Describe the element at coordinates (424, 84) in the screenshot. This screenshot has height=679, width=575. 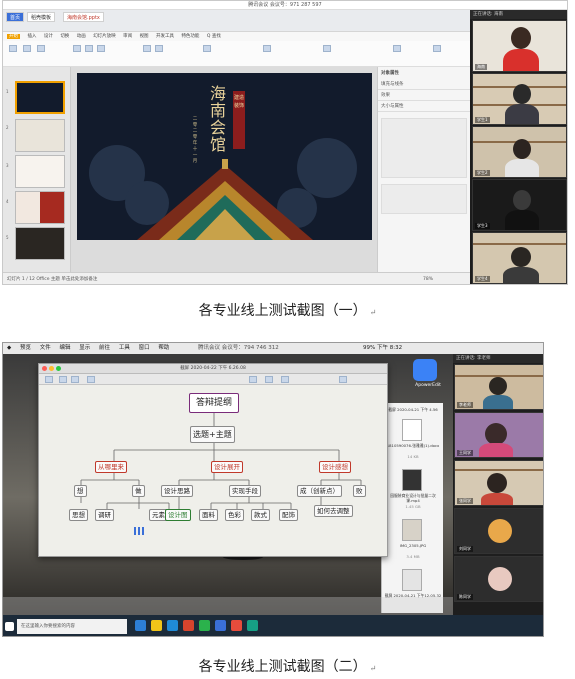
I see `panel-item: 填充与线条` at that location.